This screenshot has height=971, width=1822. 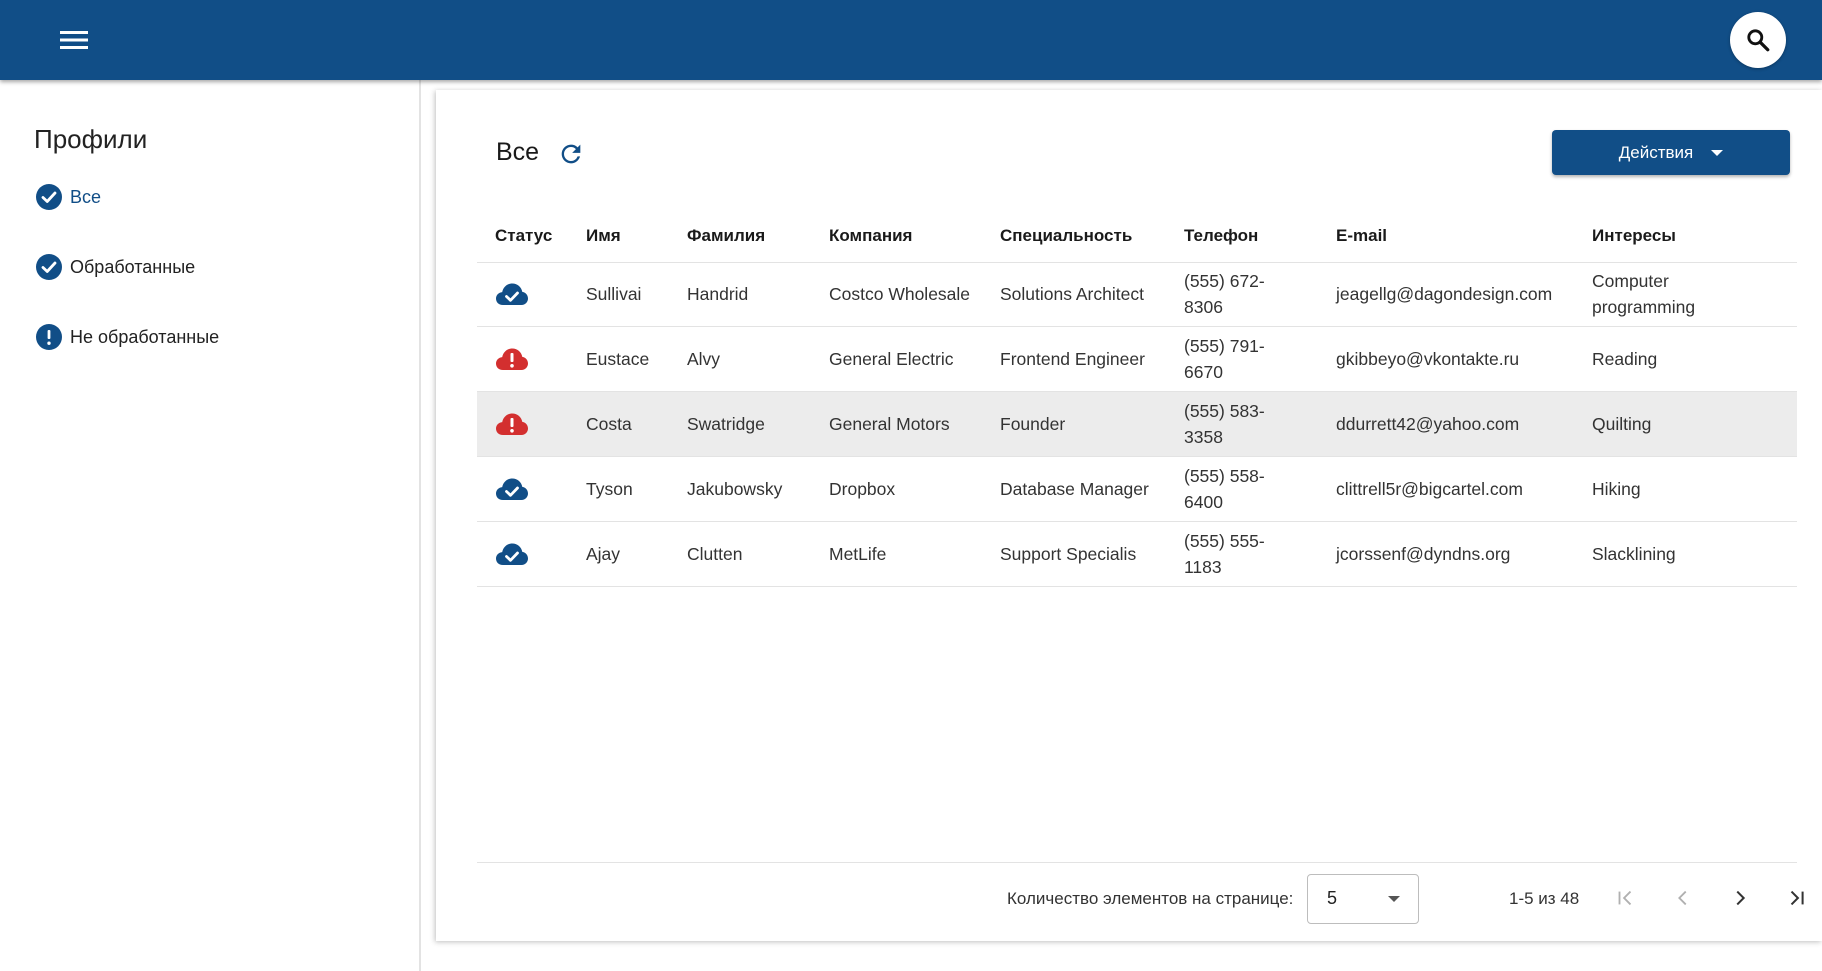 What do you see at coordinates (1622, 424) in the screenshot?
I see `cell-interests: Quilting` at bounding box center [1622, 424].